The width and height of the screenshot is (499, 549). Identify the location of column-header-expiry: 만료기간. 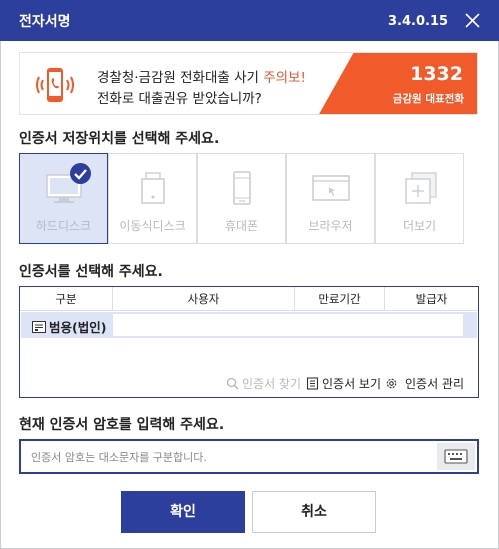
(340, 299).